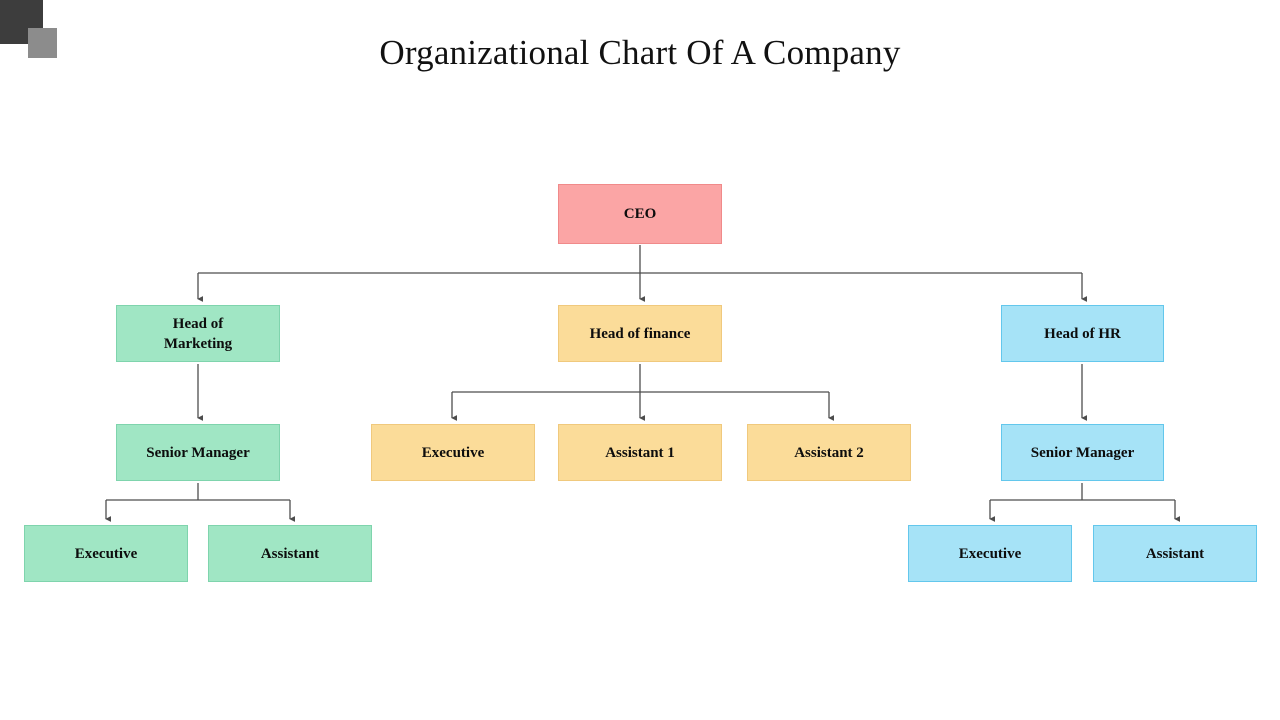  I want to click on node-finance-assistant-1: Assistant 1, so click(640, 452).